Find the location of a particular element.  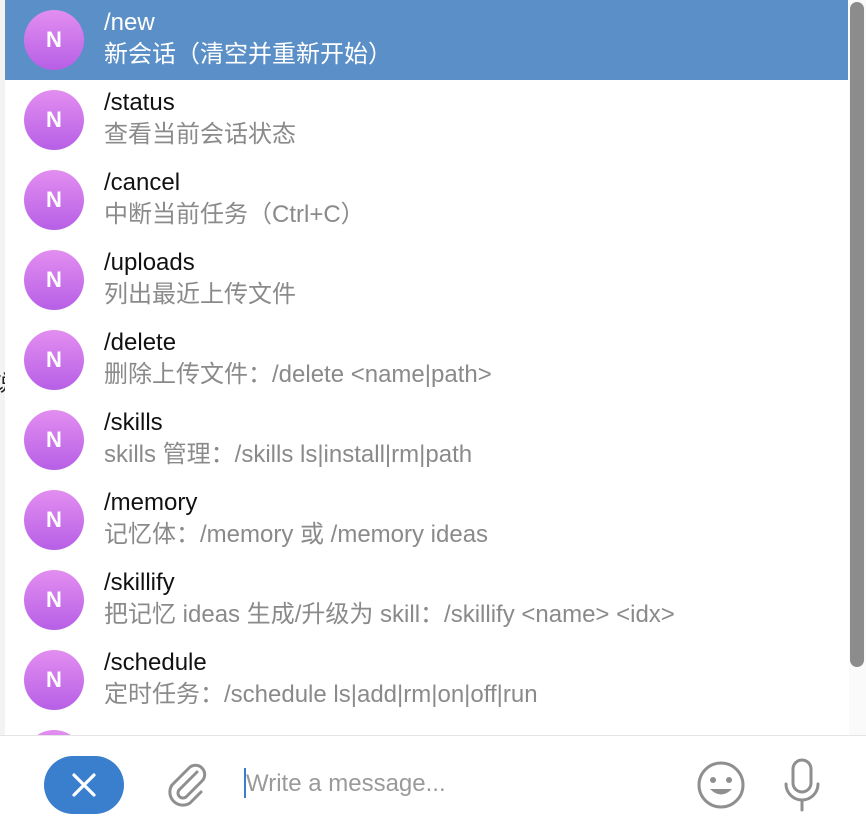

command-item: N/delete 删除上传文件：/delete <name|path> is located at coordinates (426, 360).